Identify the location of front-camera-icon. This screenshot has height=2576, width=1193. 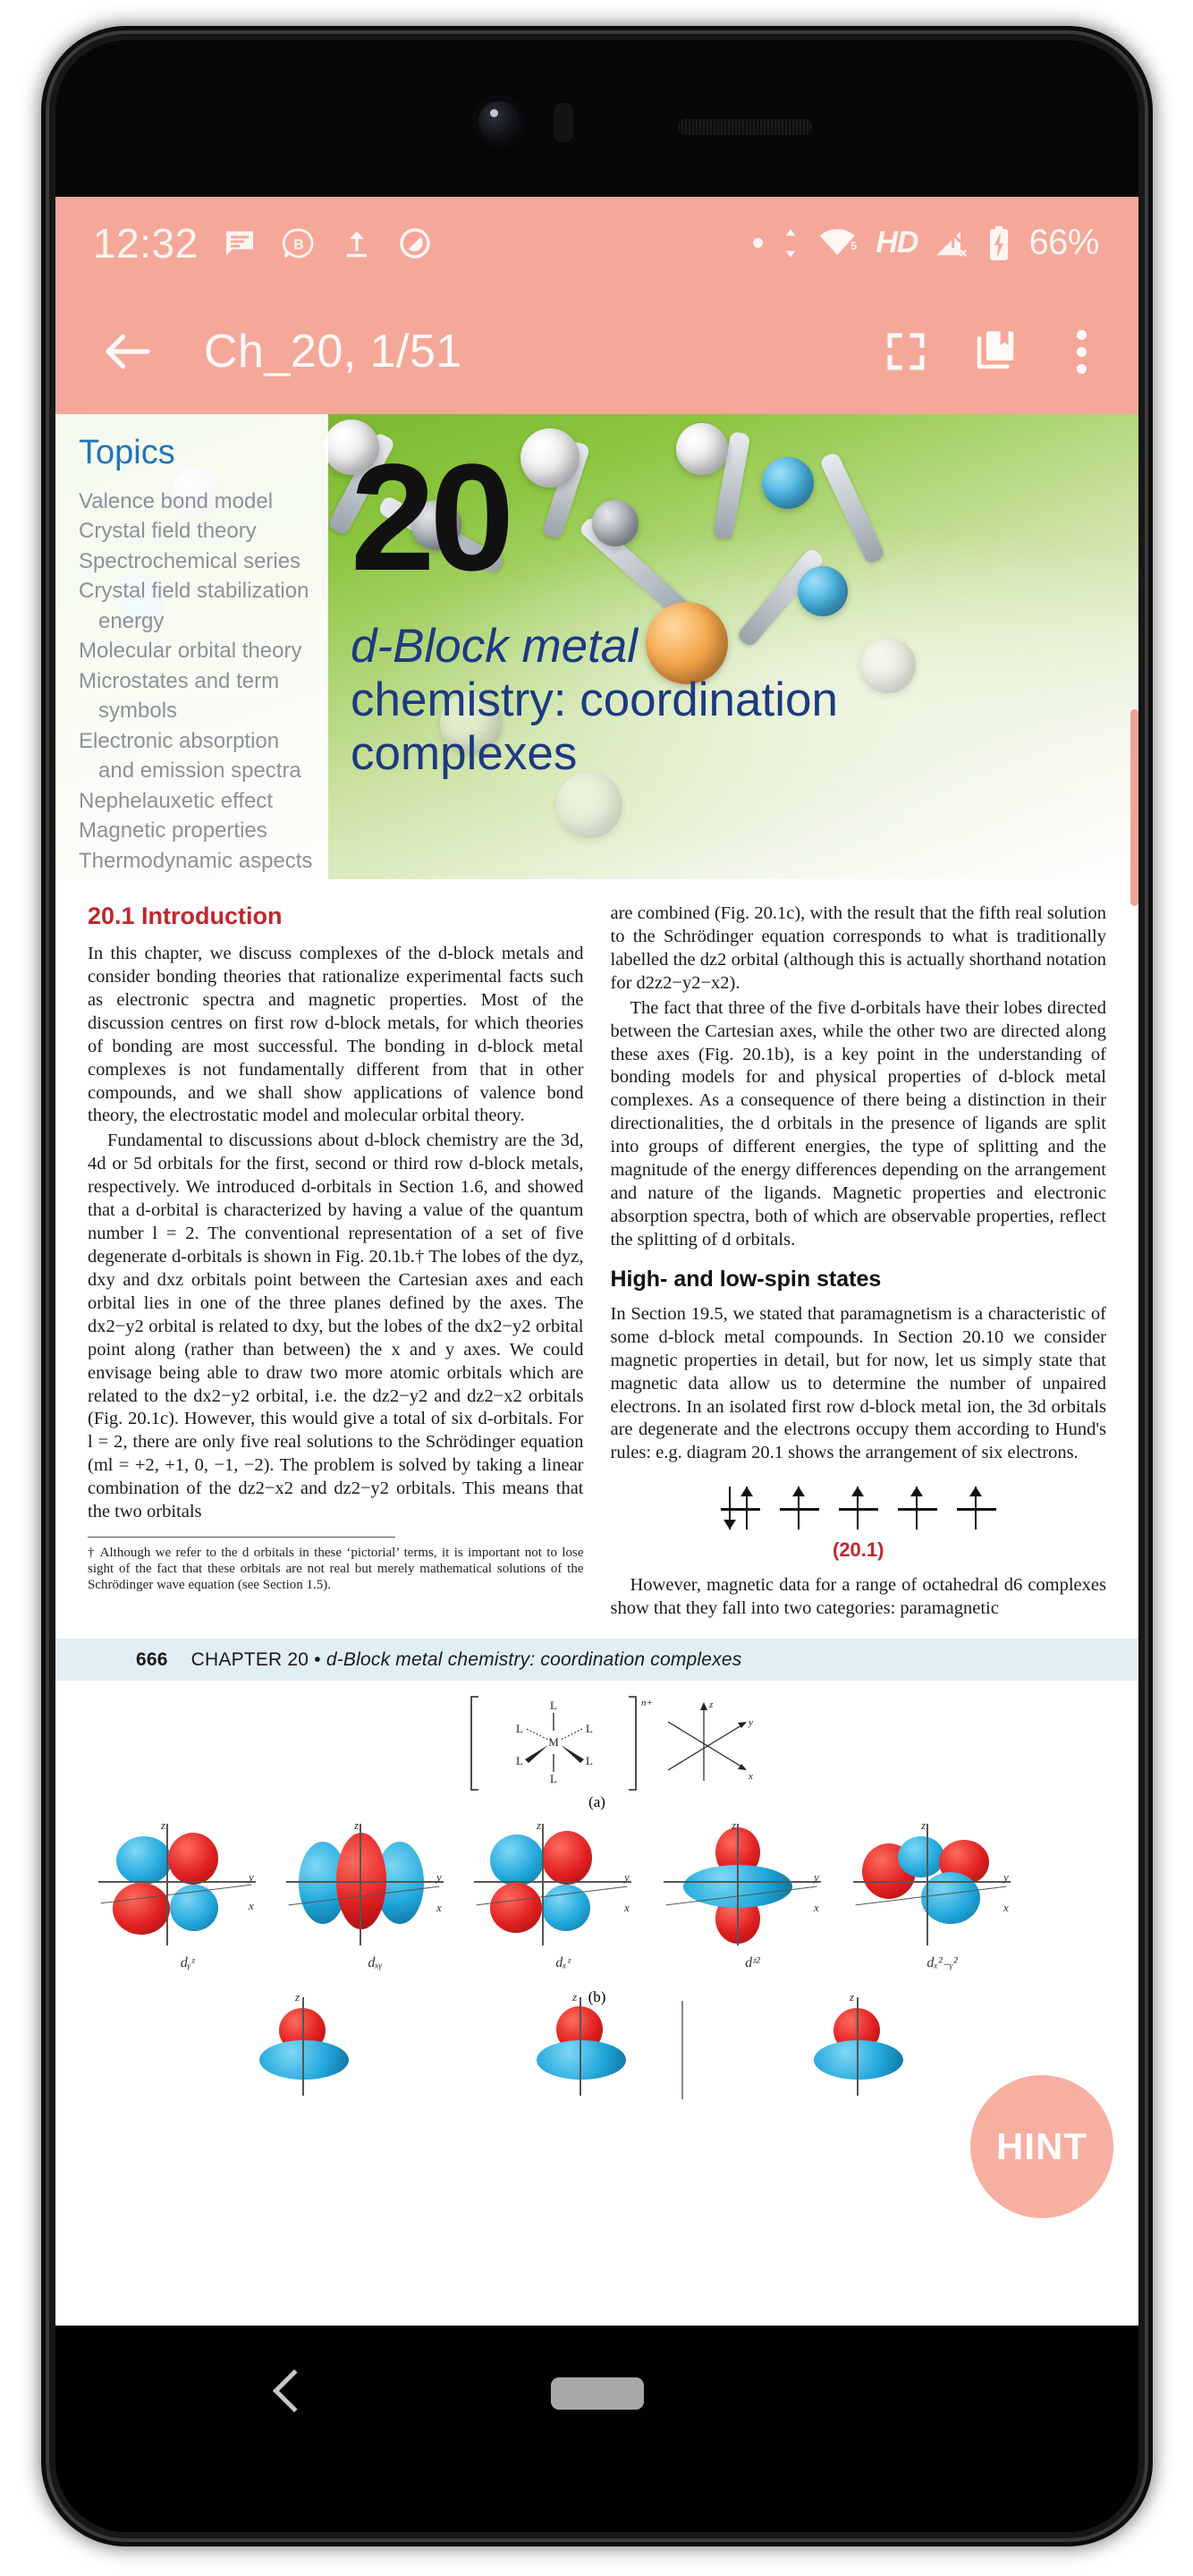
(499, 121).